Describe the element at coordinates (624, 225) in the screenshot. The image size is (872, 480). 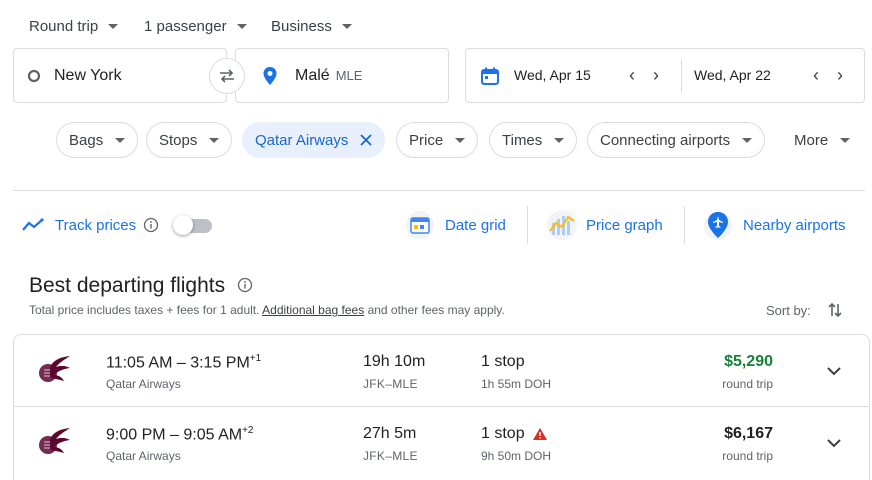
I see `price-graph-label: Price graph` at that location.